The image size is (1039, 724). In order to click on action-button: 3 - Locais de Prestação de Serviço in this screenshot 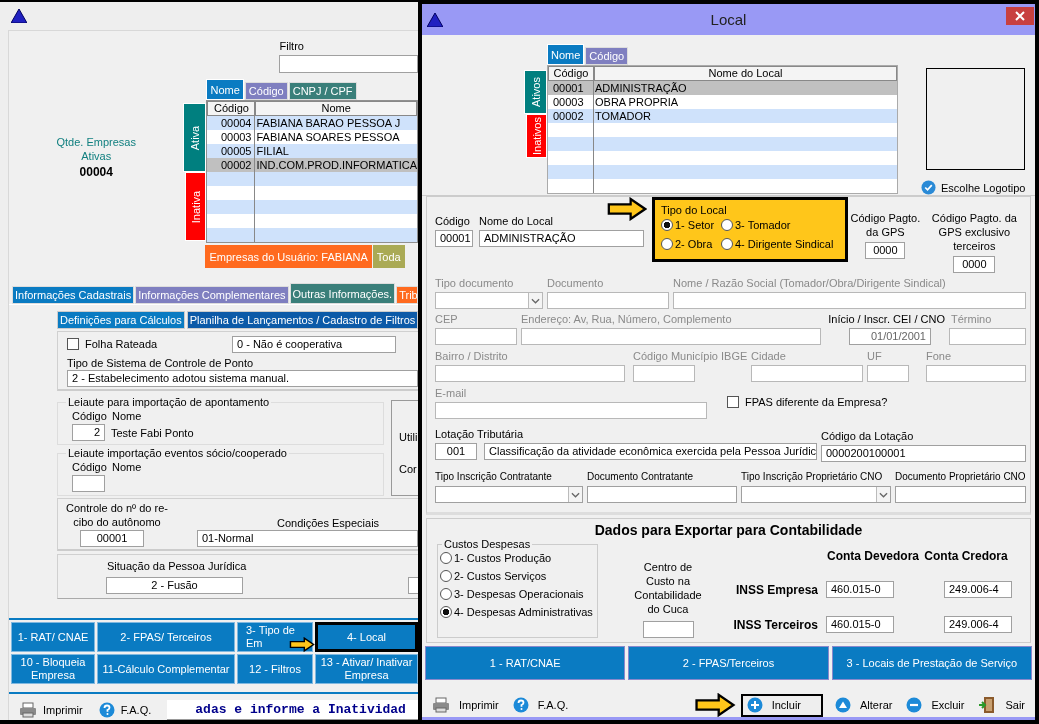, I will do `click(931, 663)`.